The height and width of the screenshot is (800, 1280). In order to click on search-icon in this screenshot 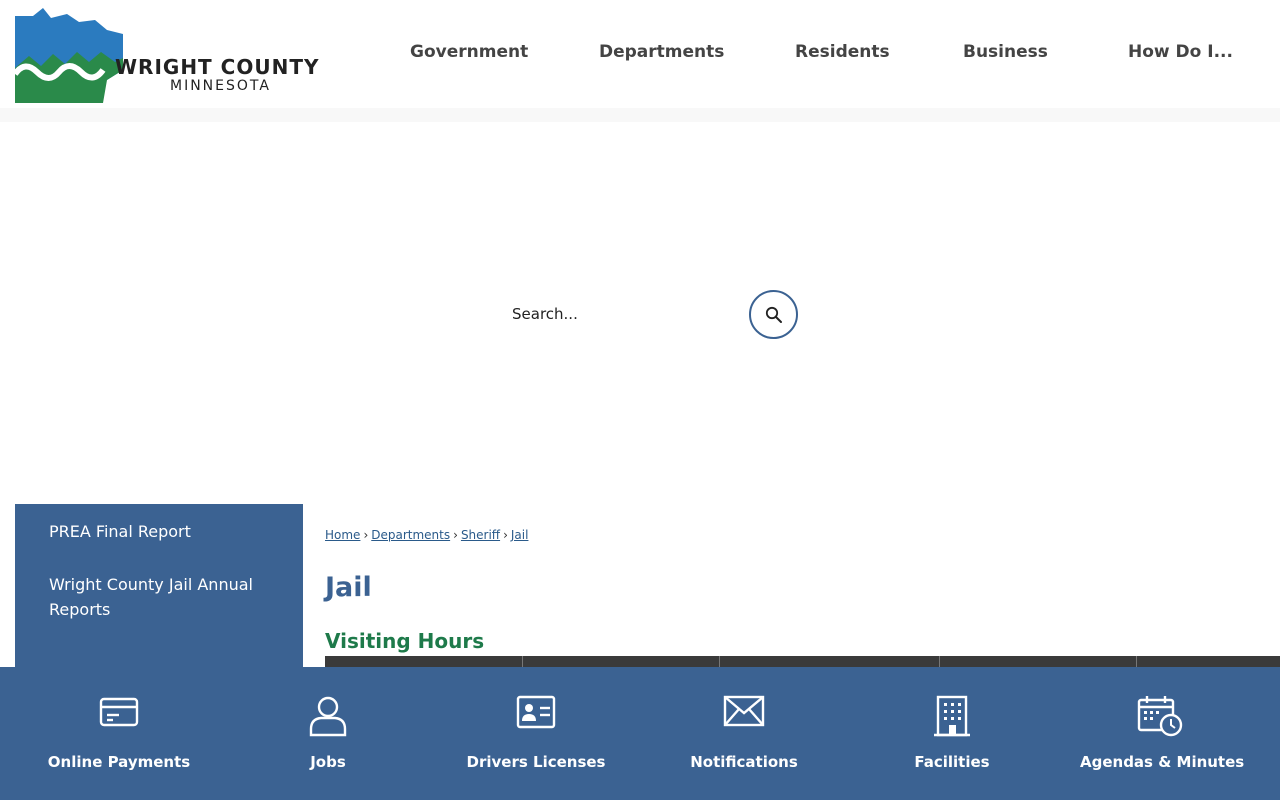, I will do `click(773, 314)`.